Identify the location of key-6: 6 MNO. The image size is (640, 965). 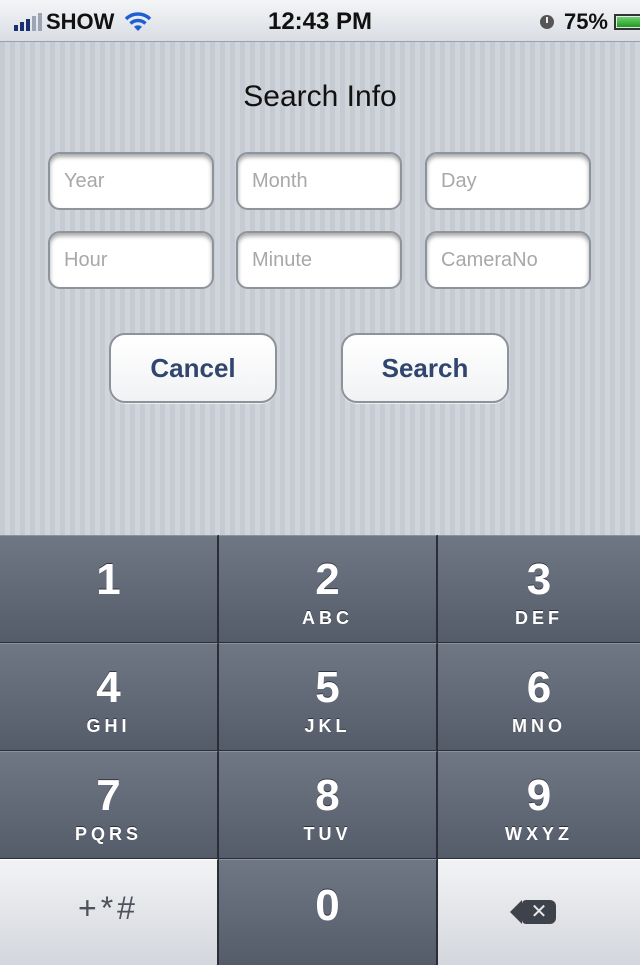
(539, 696).